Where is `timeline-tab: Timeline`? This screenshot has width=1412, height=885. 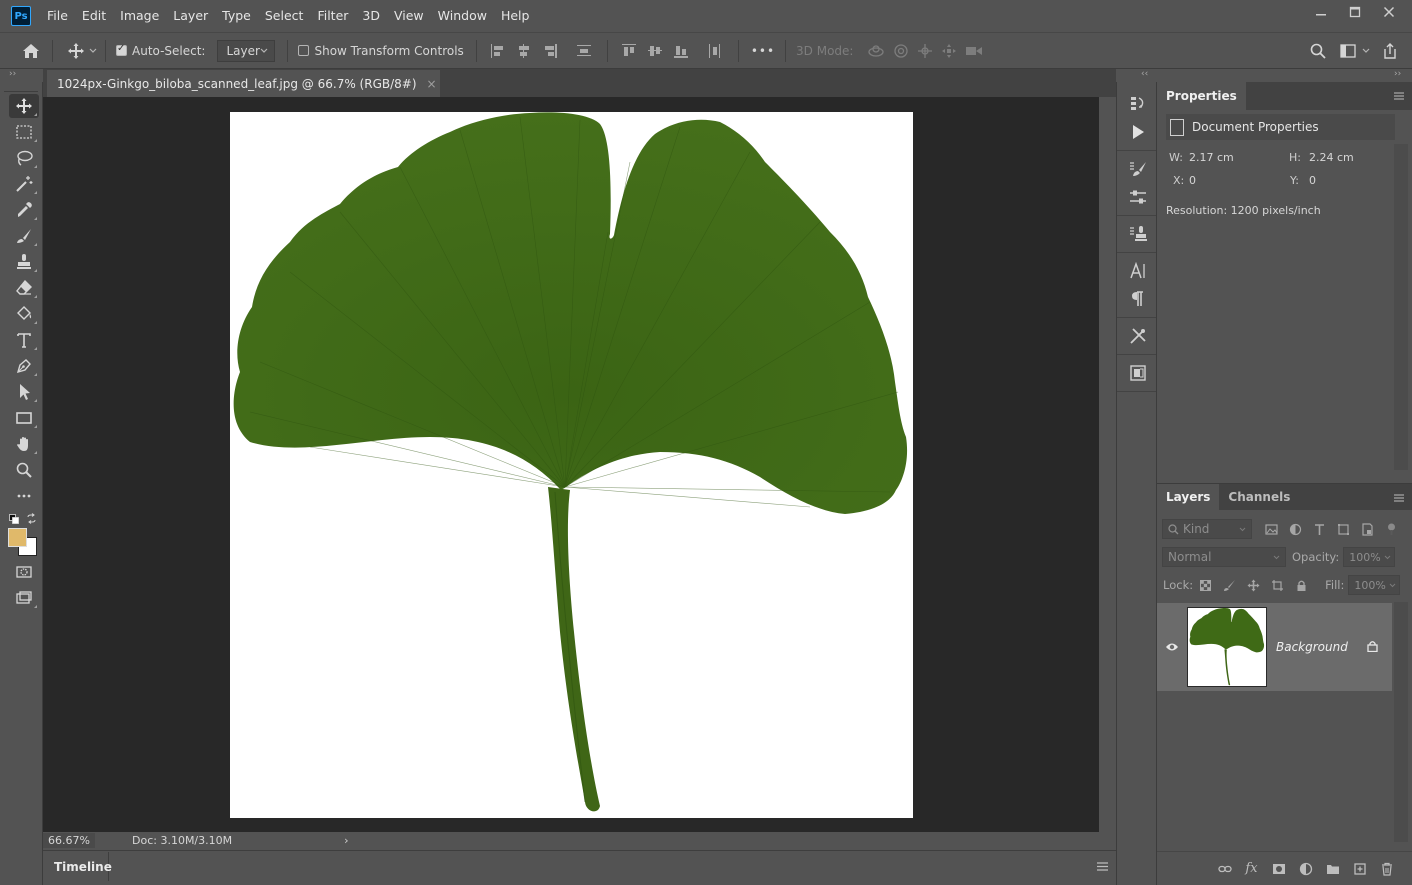
timeline-tab: Timeline is located at coordinates (79, 866).